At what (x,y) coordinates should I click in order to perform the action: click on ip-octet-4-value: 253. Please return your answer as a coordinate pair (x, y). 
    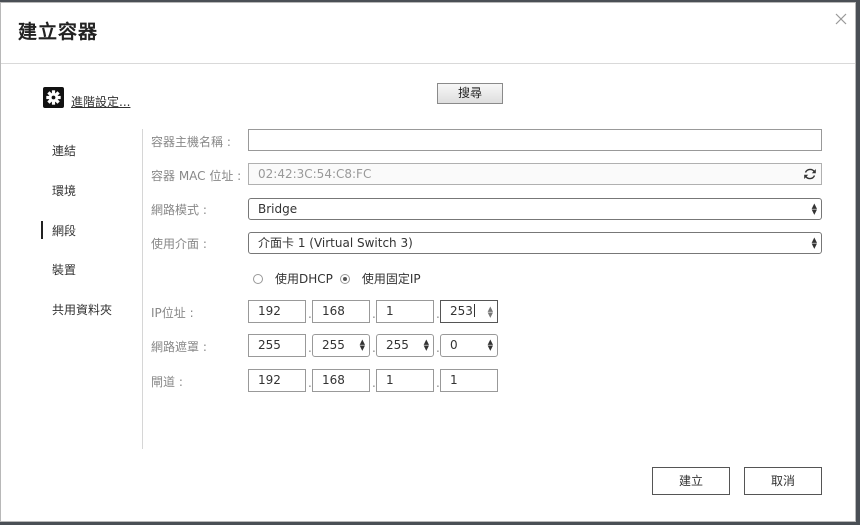
    Looking at the image, I should click on (461, 311).